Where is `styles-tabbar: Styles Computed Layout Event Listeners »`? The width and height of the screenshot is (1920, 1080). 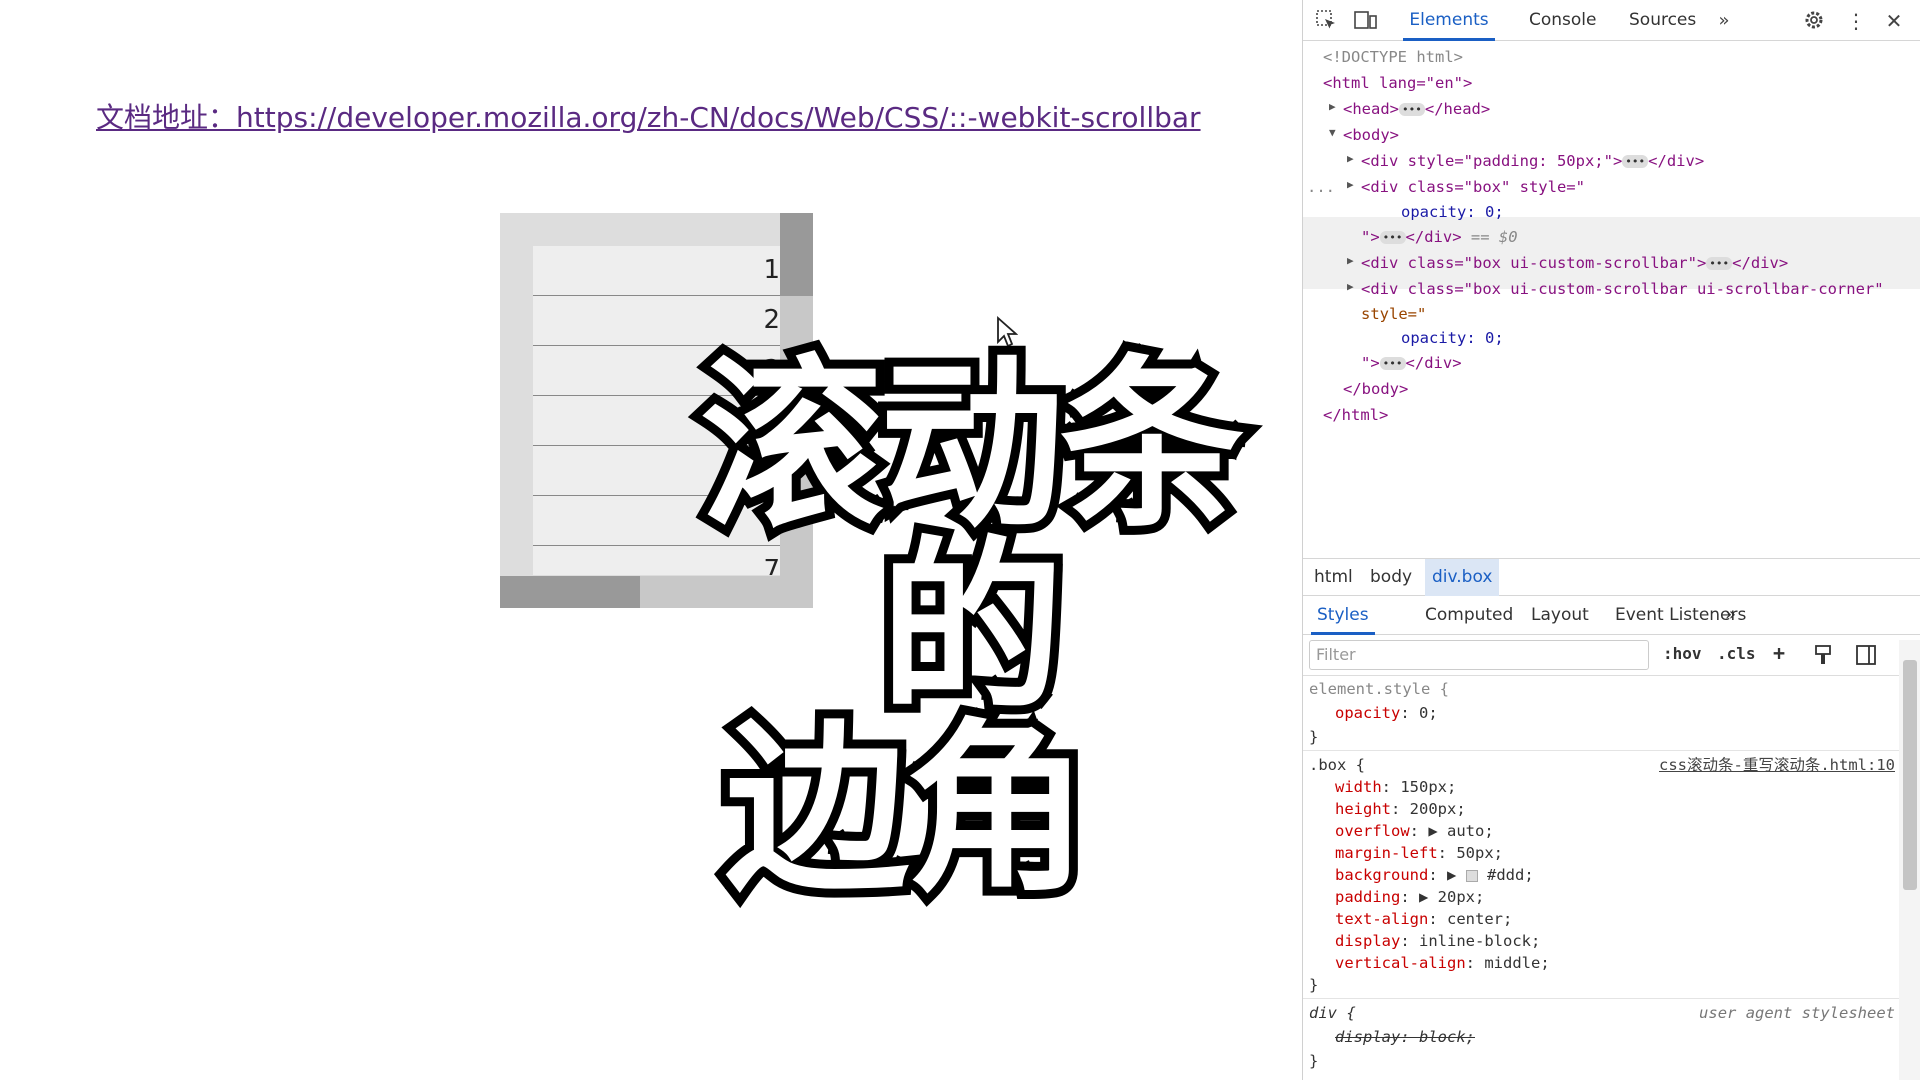 styles-tabbar: Styles Computed Layout Event Listeners » is located at coordinates (1611, 616).